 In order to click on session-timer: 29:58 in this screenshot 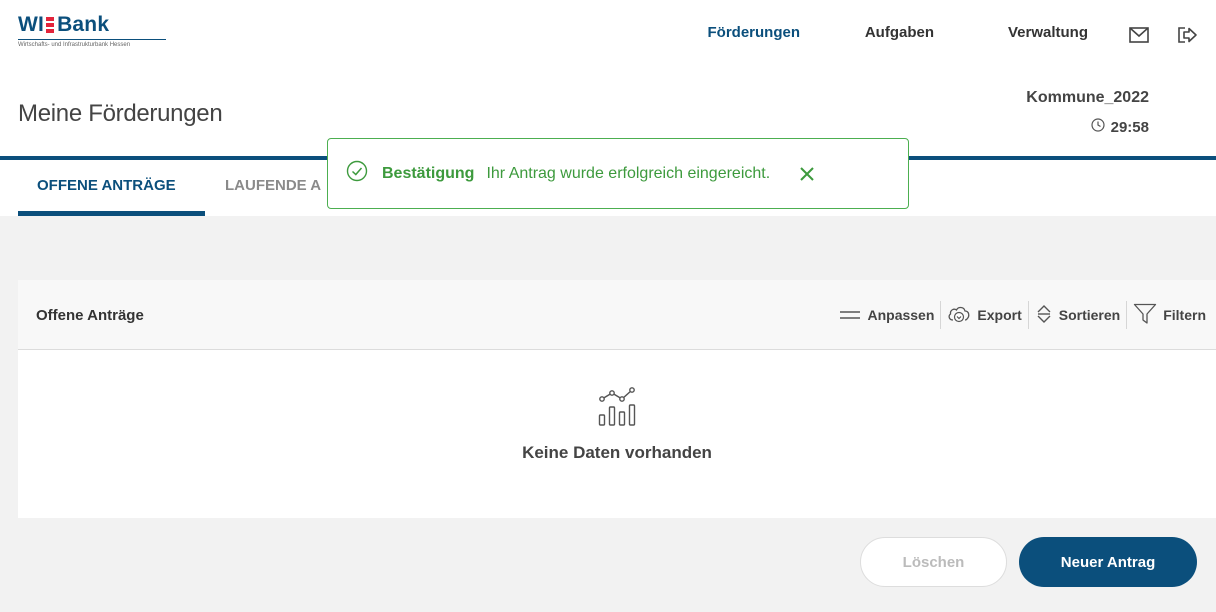, I will do `click(1120, 127)`.